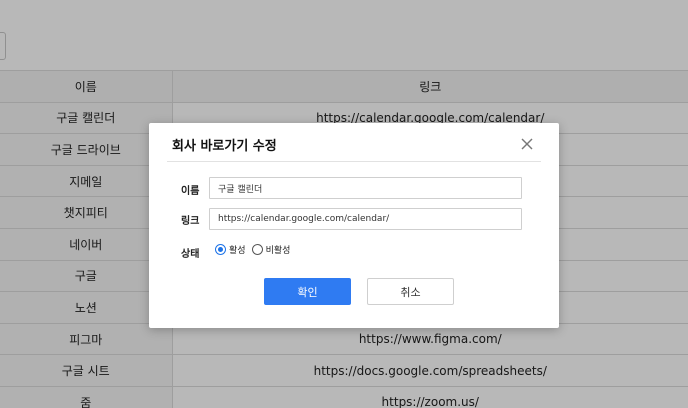 The image size is (688, 408). I want to click on modal-title: 회사 바로가기 수정, so click(224, 146).